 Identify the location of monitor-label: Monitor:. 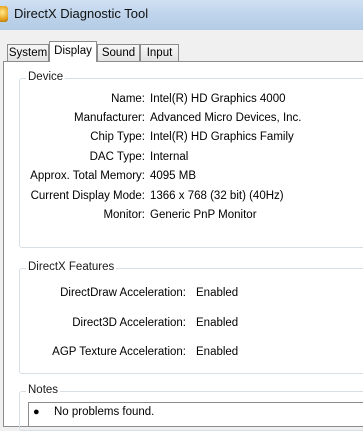
(124, 215).